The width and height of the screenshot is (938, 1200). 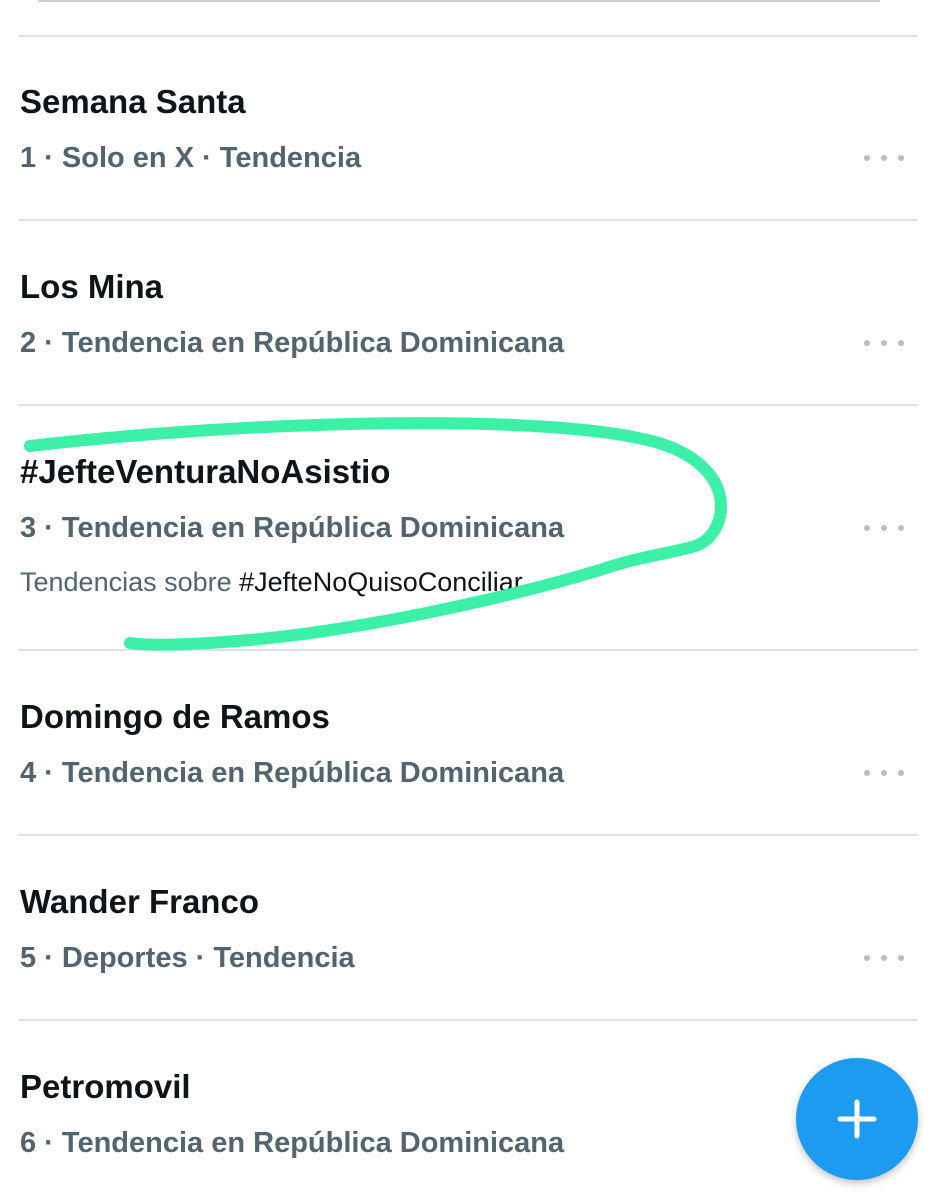 I want to click on trend-related: Tendencias sobre #JefteNoQuisoConciliar, so click(x=271, y=582).